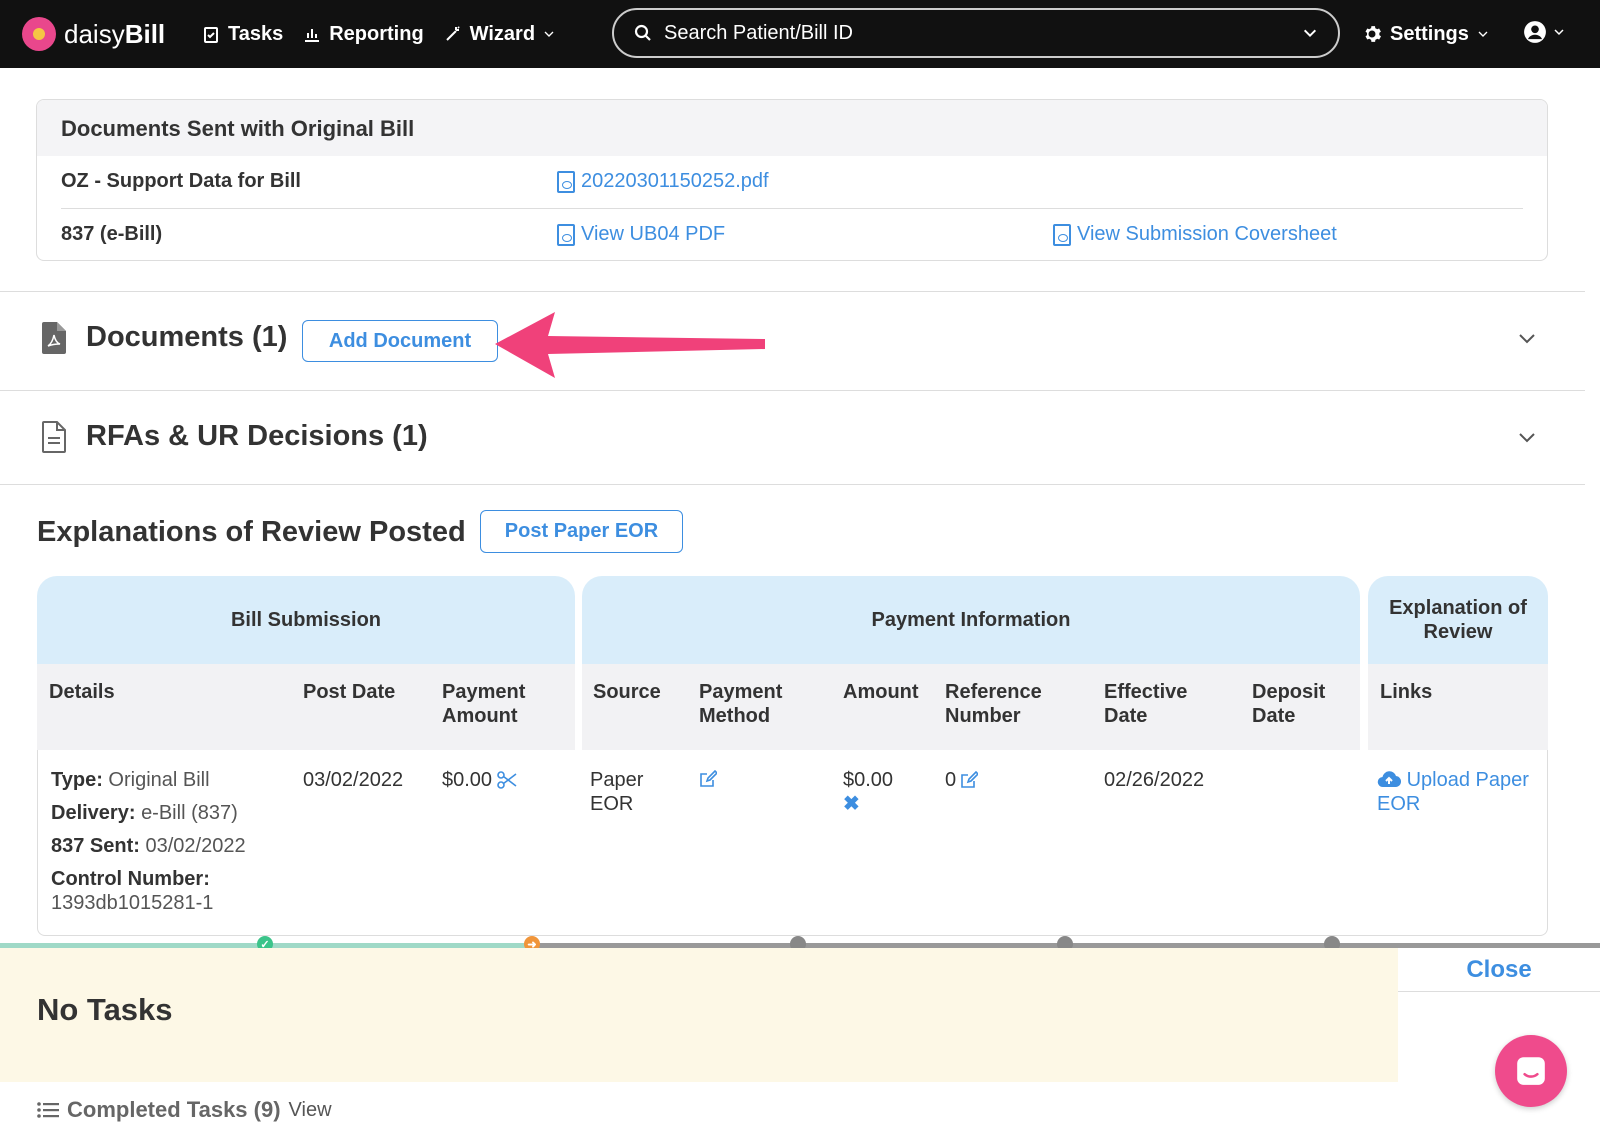 Image resolution: width=1600 pixels, height=1147 pixels. I want to click on nav-settings-wrap: Settings, so click(1425, 34).